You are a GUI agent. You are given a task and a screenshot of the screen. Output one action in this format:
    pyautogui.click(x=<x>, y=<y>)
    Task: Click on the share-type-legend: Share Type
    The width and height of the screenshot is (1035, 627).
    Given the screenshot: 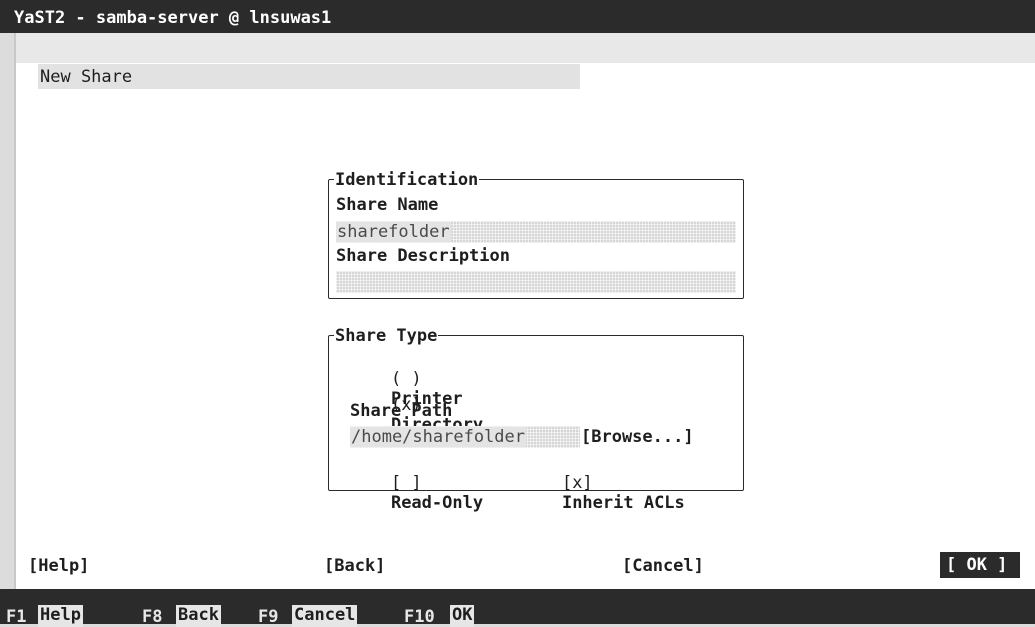 What is the action you would take?
    pyautogui.click(x=386, y=336)
    